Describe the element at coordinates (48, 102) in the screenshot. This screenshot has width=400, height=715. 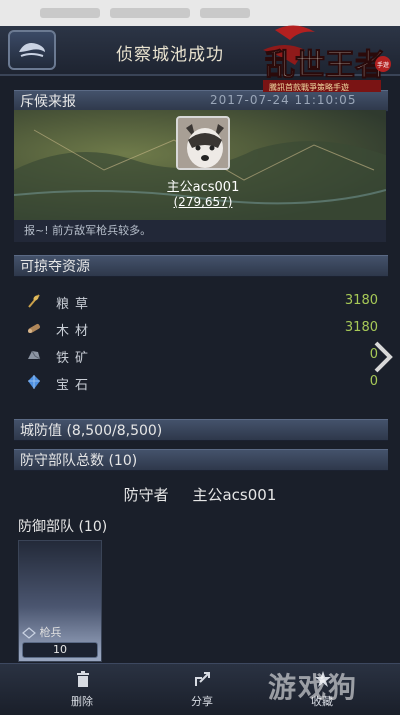
I see `scout-section-title: 斥候来报` at that location.